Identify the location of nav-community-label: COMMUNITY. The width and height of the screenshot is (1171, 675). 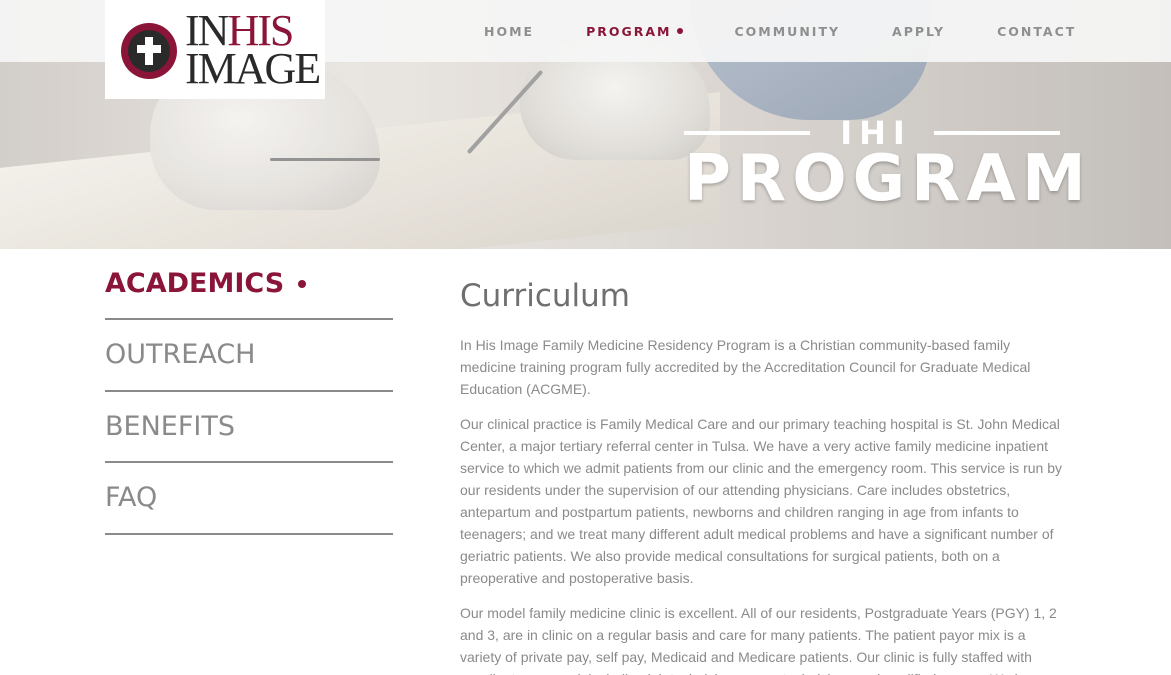
(787, 31).